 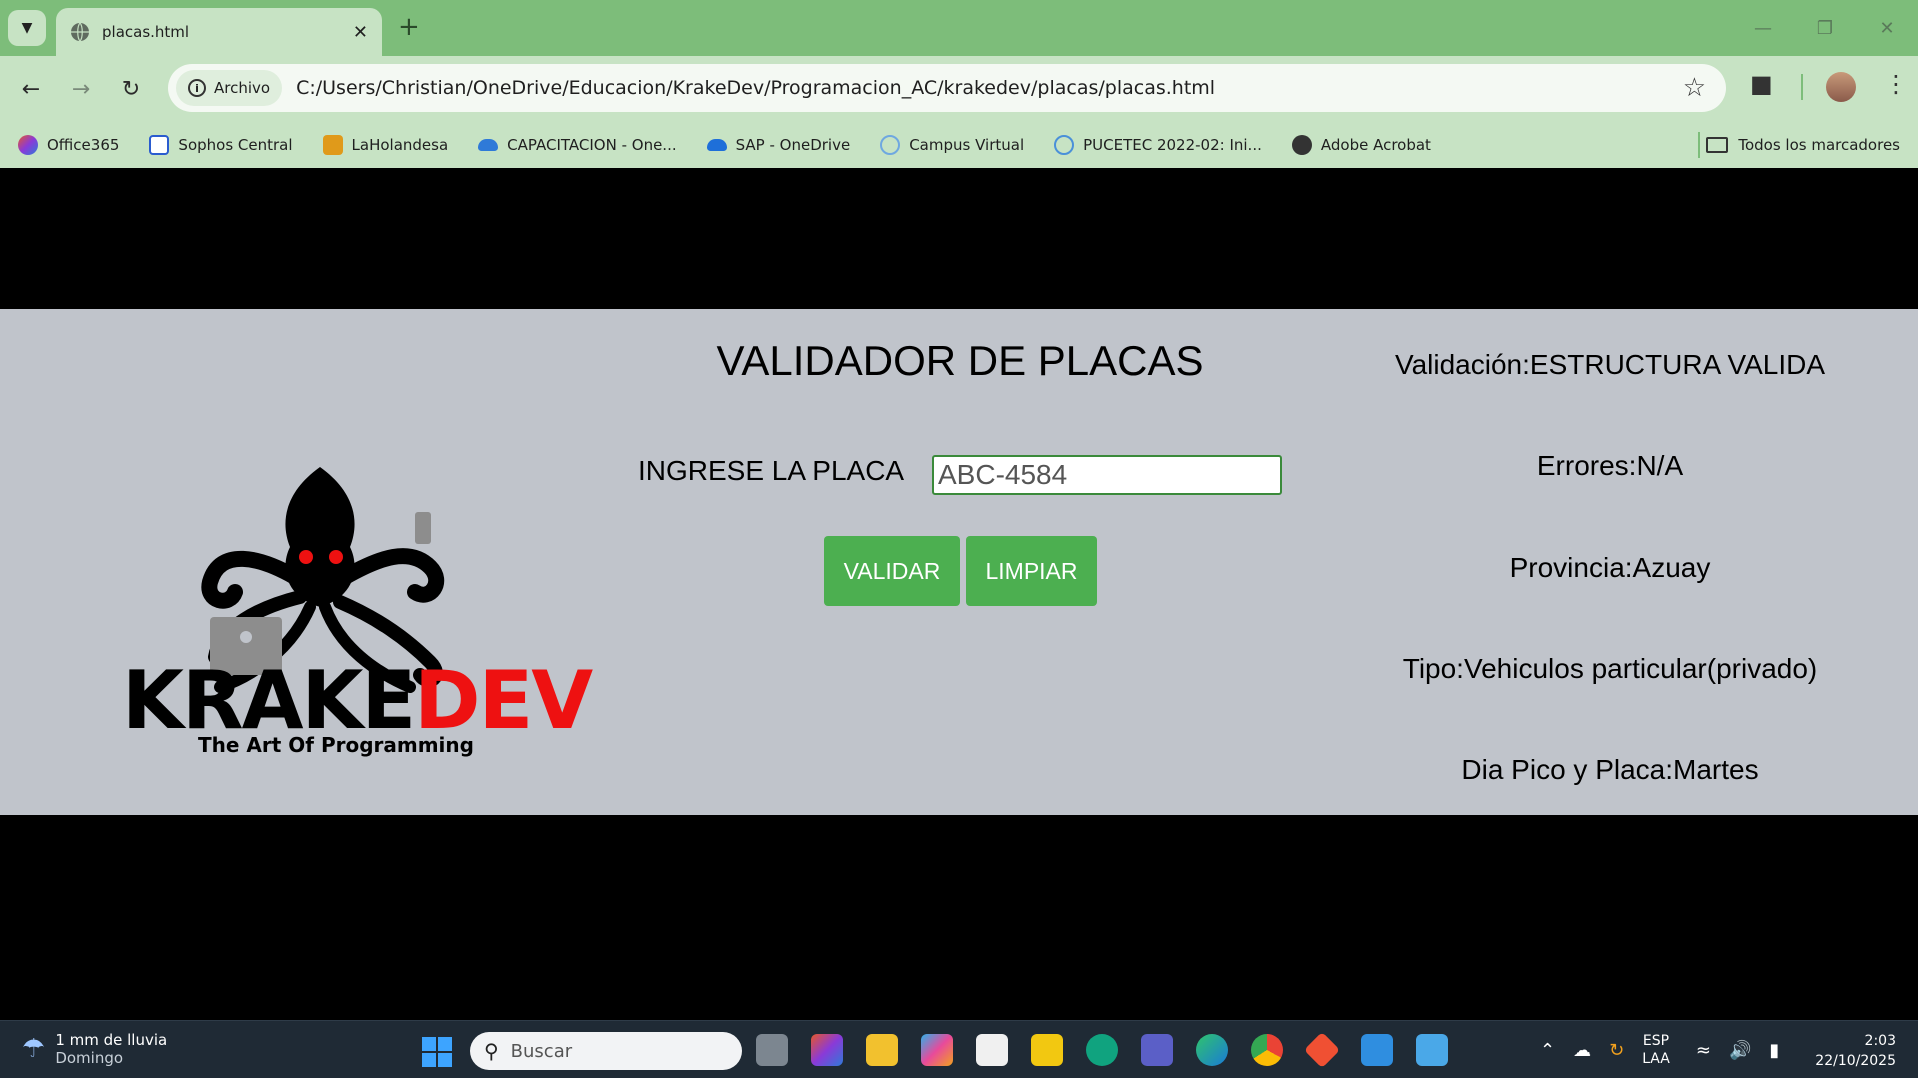 I want to click on plate-input, so click(x=1107, y=475).